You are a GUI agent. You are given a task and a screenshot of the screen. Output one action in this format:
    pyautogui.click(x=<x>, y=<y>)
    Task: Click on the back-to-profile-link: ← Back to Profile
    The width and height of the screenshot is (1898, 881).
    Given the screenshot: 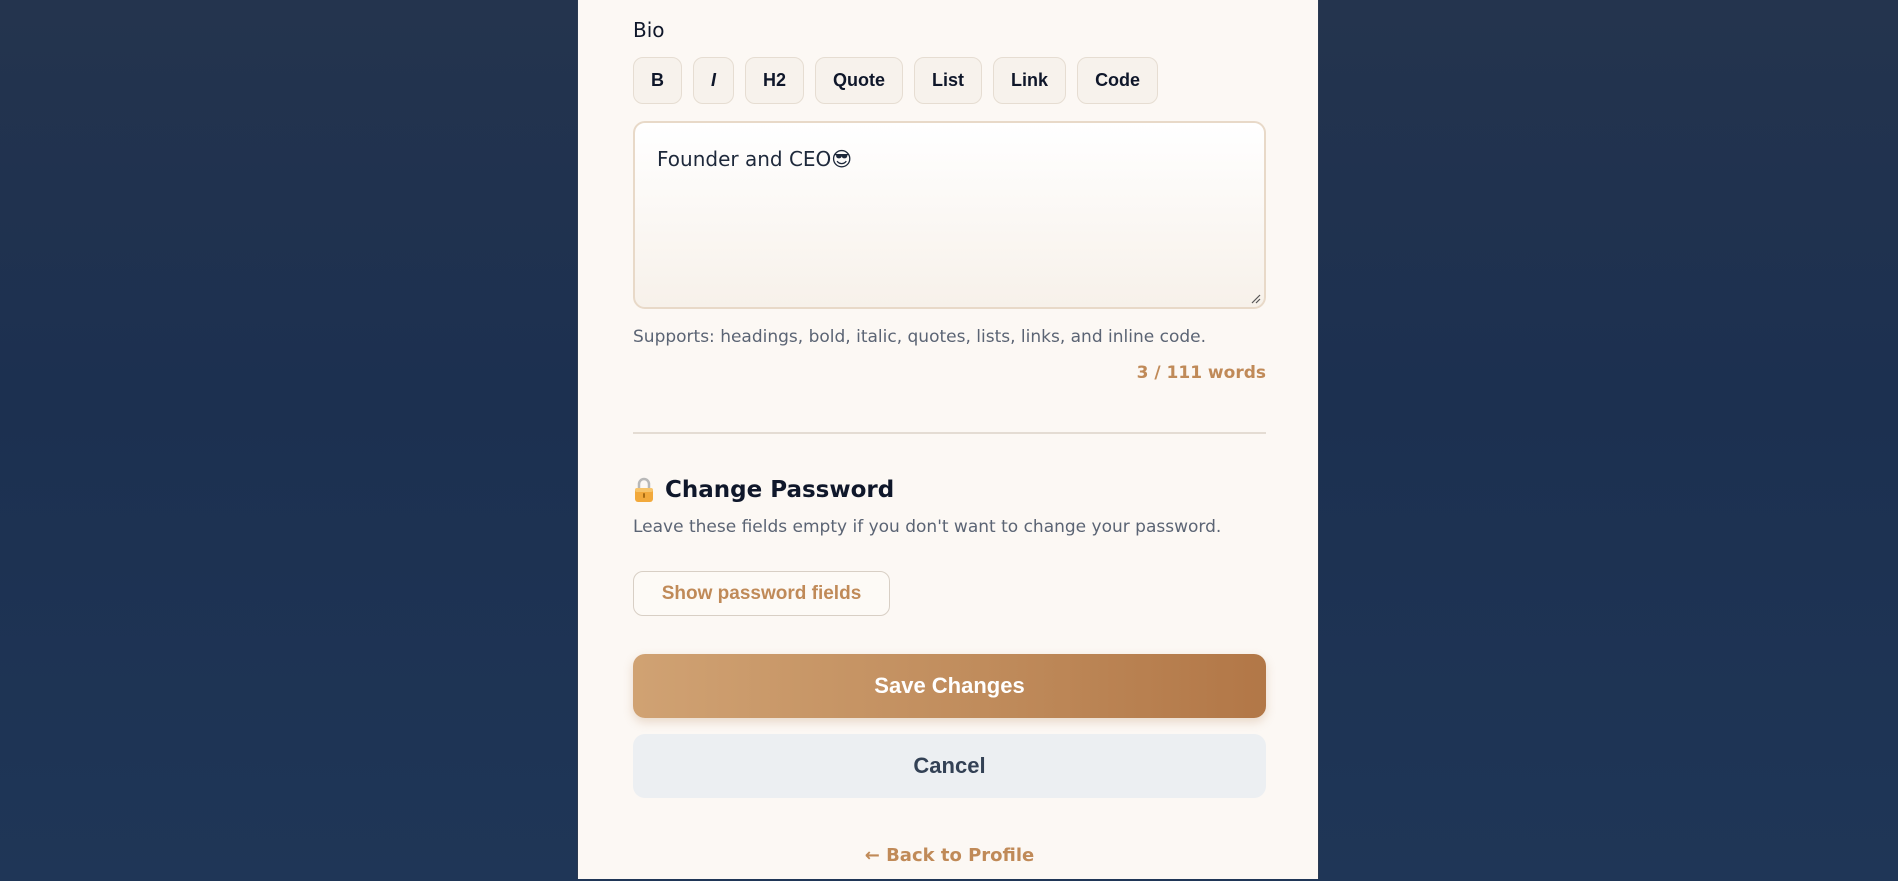 What is the action you would take?
    pyautogui.click(x=949, y=855)
    